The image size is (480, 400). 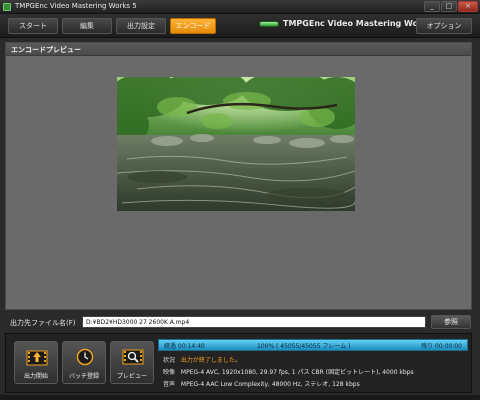 I want to click on status-key: 状況, so click(x=169, y=360).